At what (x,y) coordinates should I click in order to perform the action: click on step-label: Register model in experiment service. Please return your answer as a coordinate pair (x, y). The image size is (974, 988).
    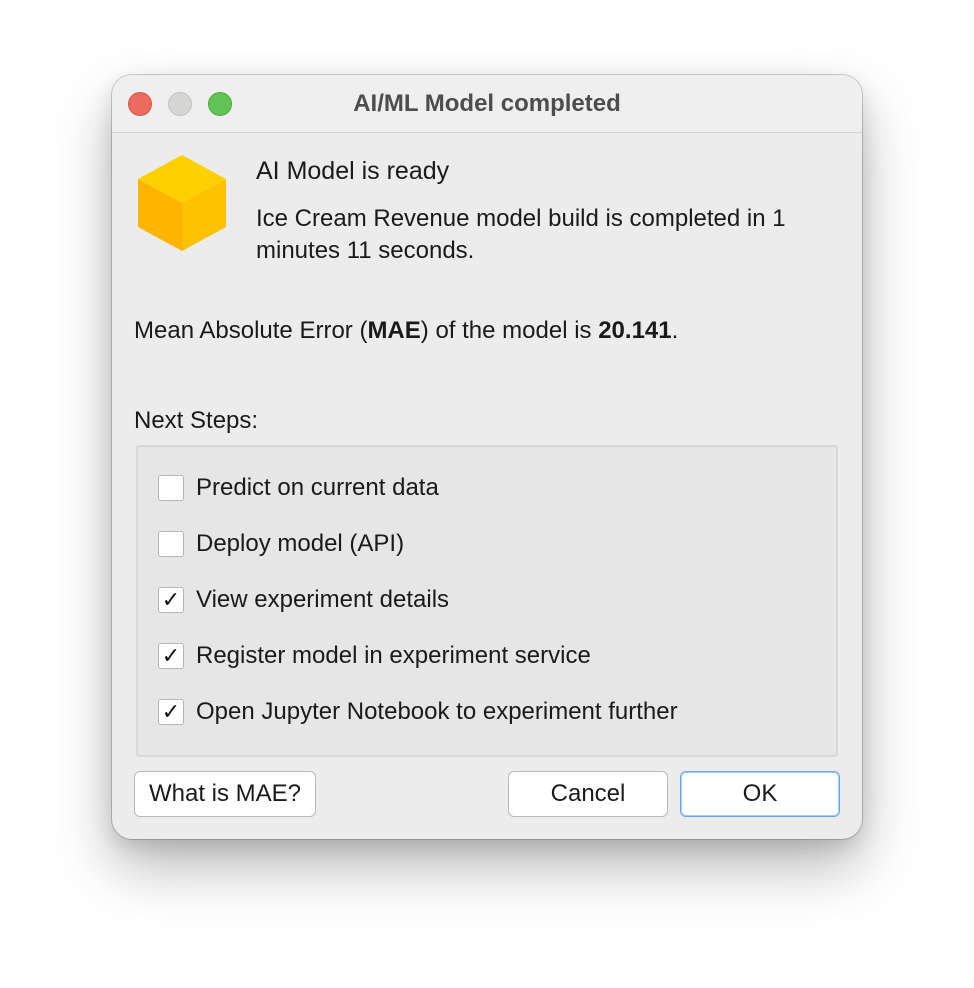
    Looking at the image, I should click on (393, 655).